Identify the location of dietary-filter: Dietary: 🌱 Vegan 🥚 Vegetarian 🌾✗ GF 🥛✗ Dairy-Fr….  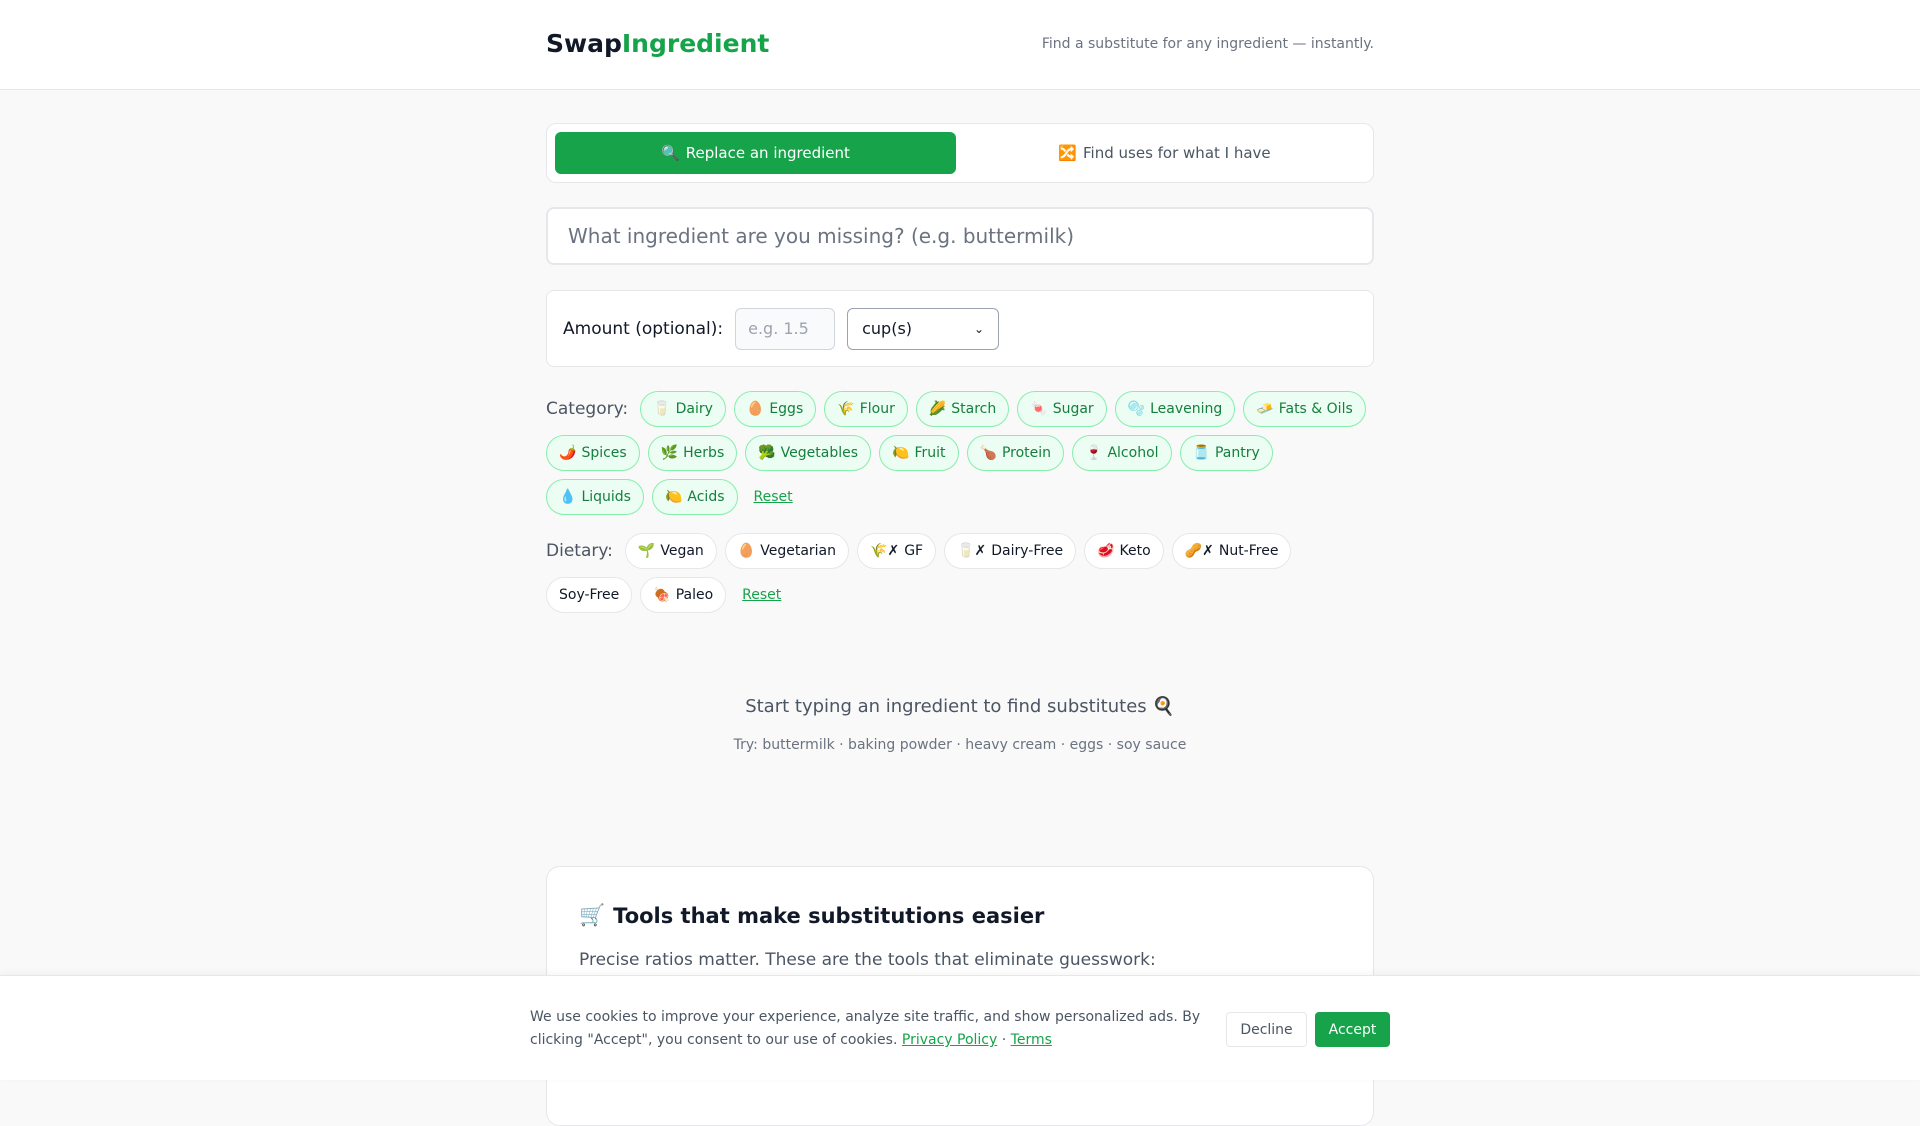
(960, 573).